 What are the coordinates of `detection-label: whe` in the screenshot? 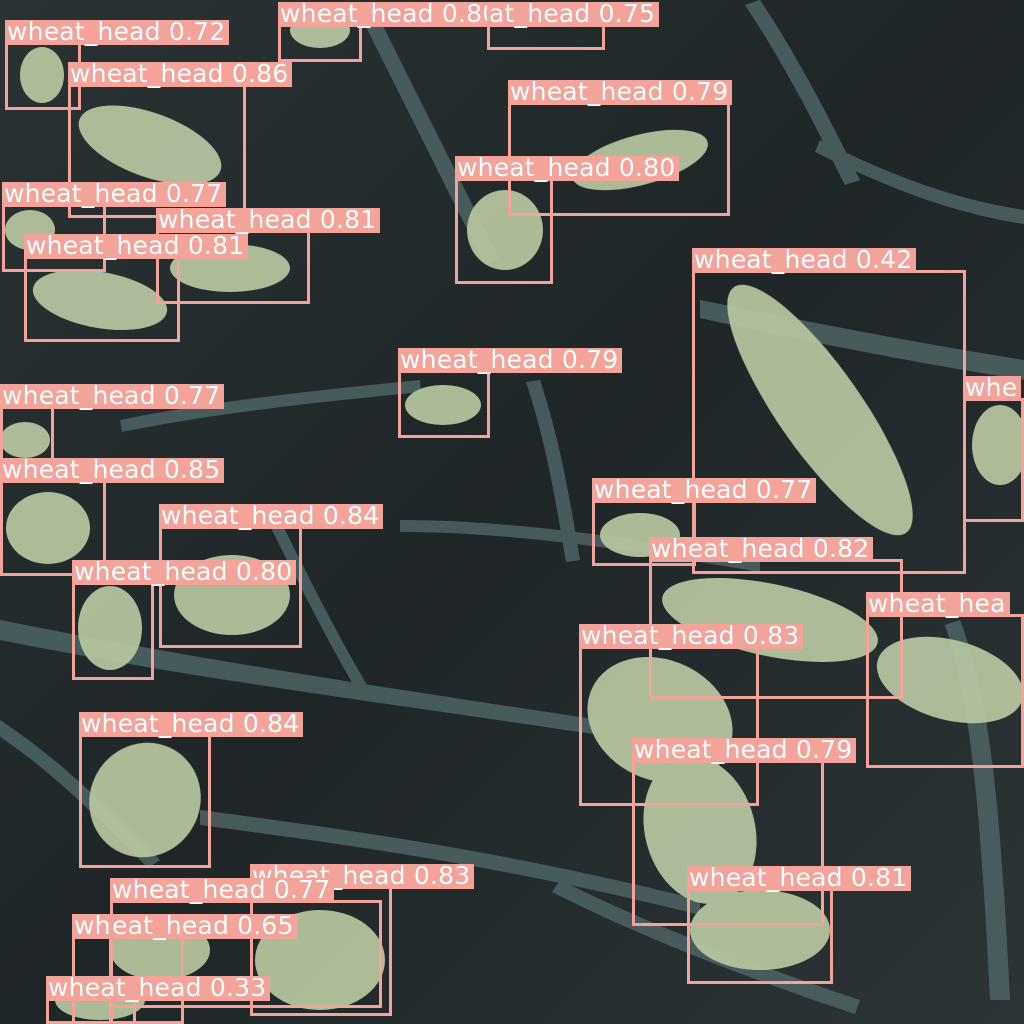 It's located at (992, 388).